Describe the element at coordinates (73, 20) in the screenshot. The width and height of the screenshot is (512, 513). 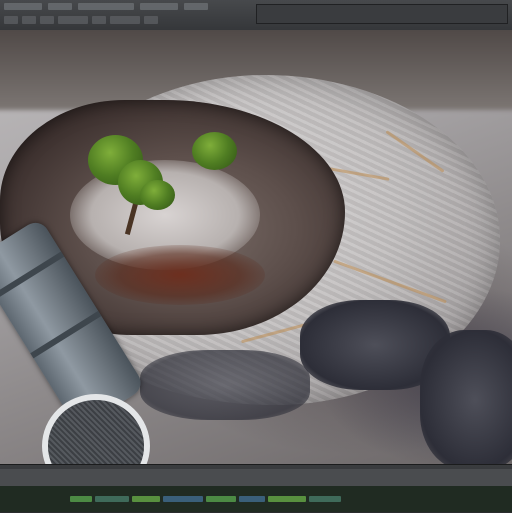
I see `sculpt-tool-icon` at that location.